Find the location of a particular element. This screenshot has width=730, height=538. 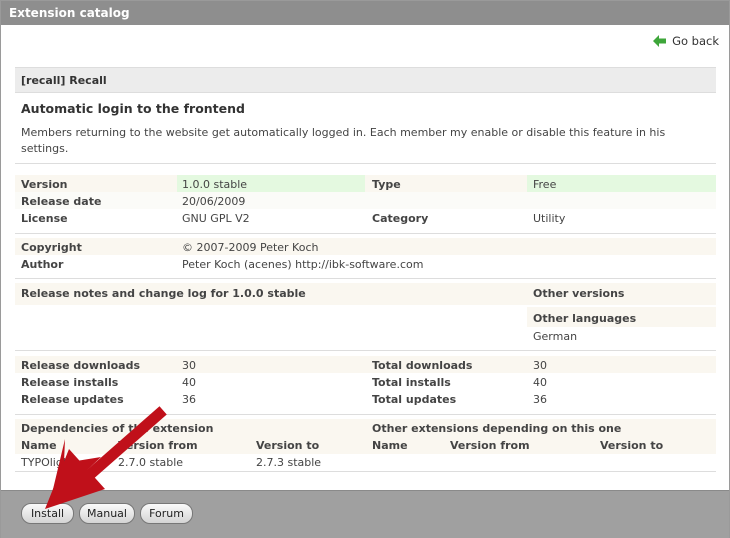

window-titlebar: Extension catalog is located at coordinates (365, 13).